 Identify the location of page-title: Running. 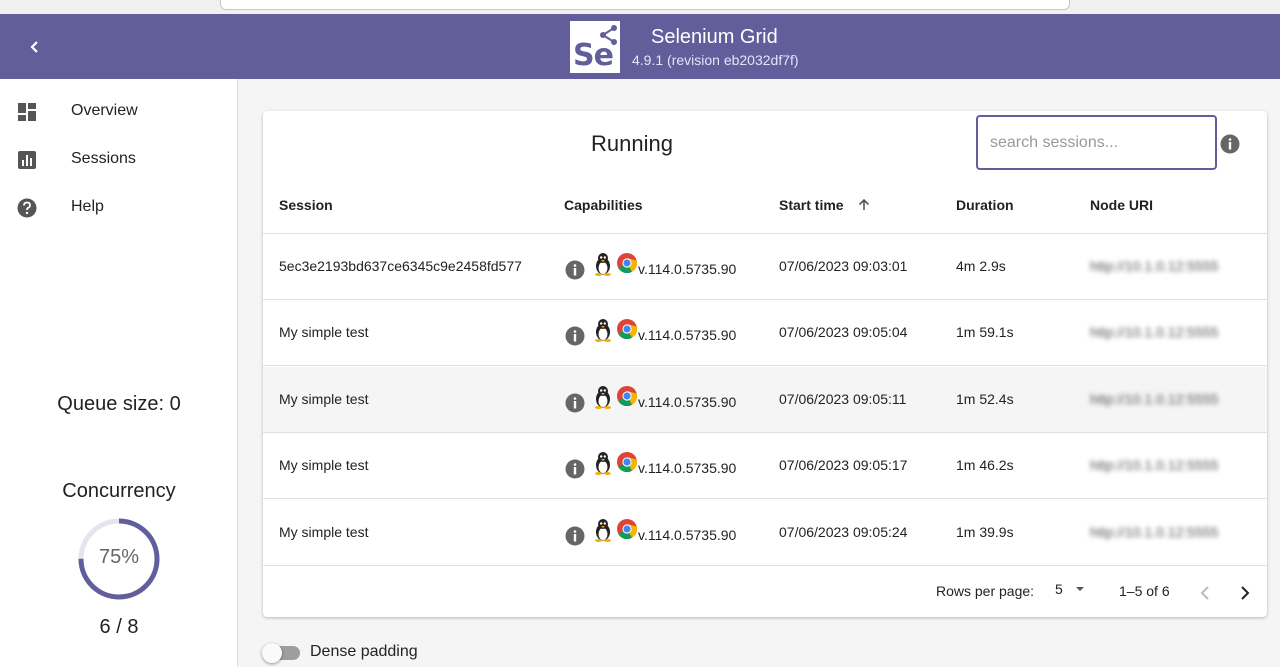
(632, 143).